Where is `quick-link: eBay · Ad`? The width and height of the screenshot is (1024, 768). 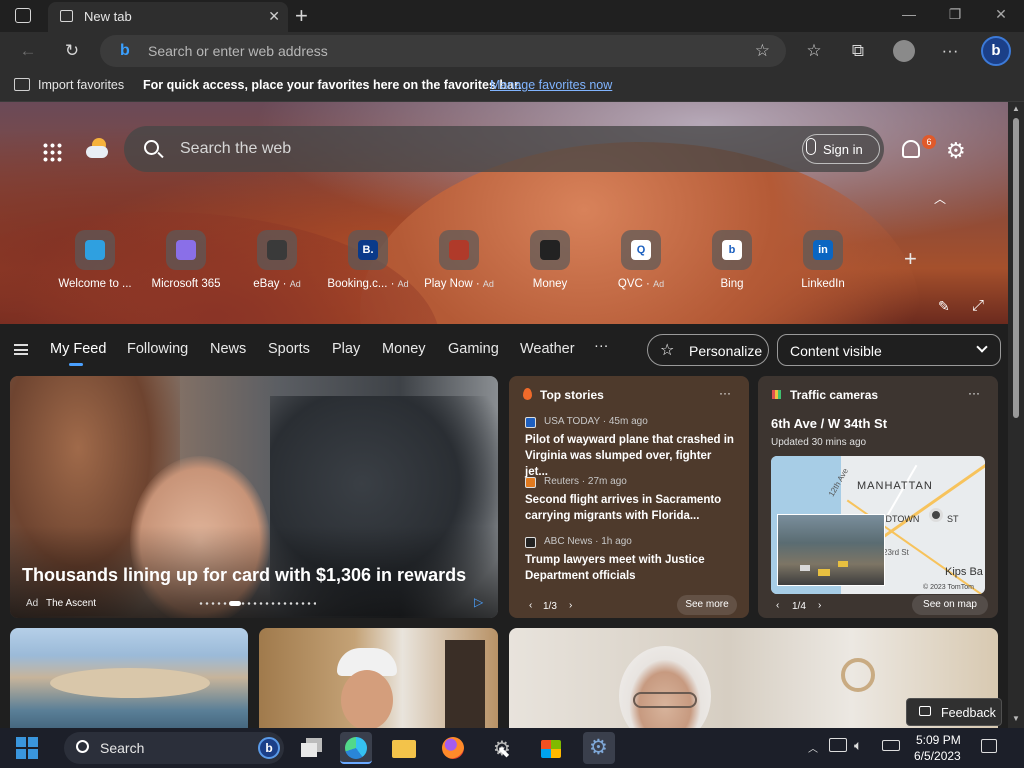 quick-link: eBay · Ad is located at coordinates (277, 260).